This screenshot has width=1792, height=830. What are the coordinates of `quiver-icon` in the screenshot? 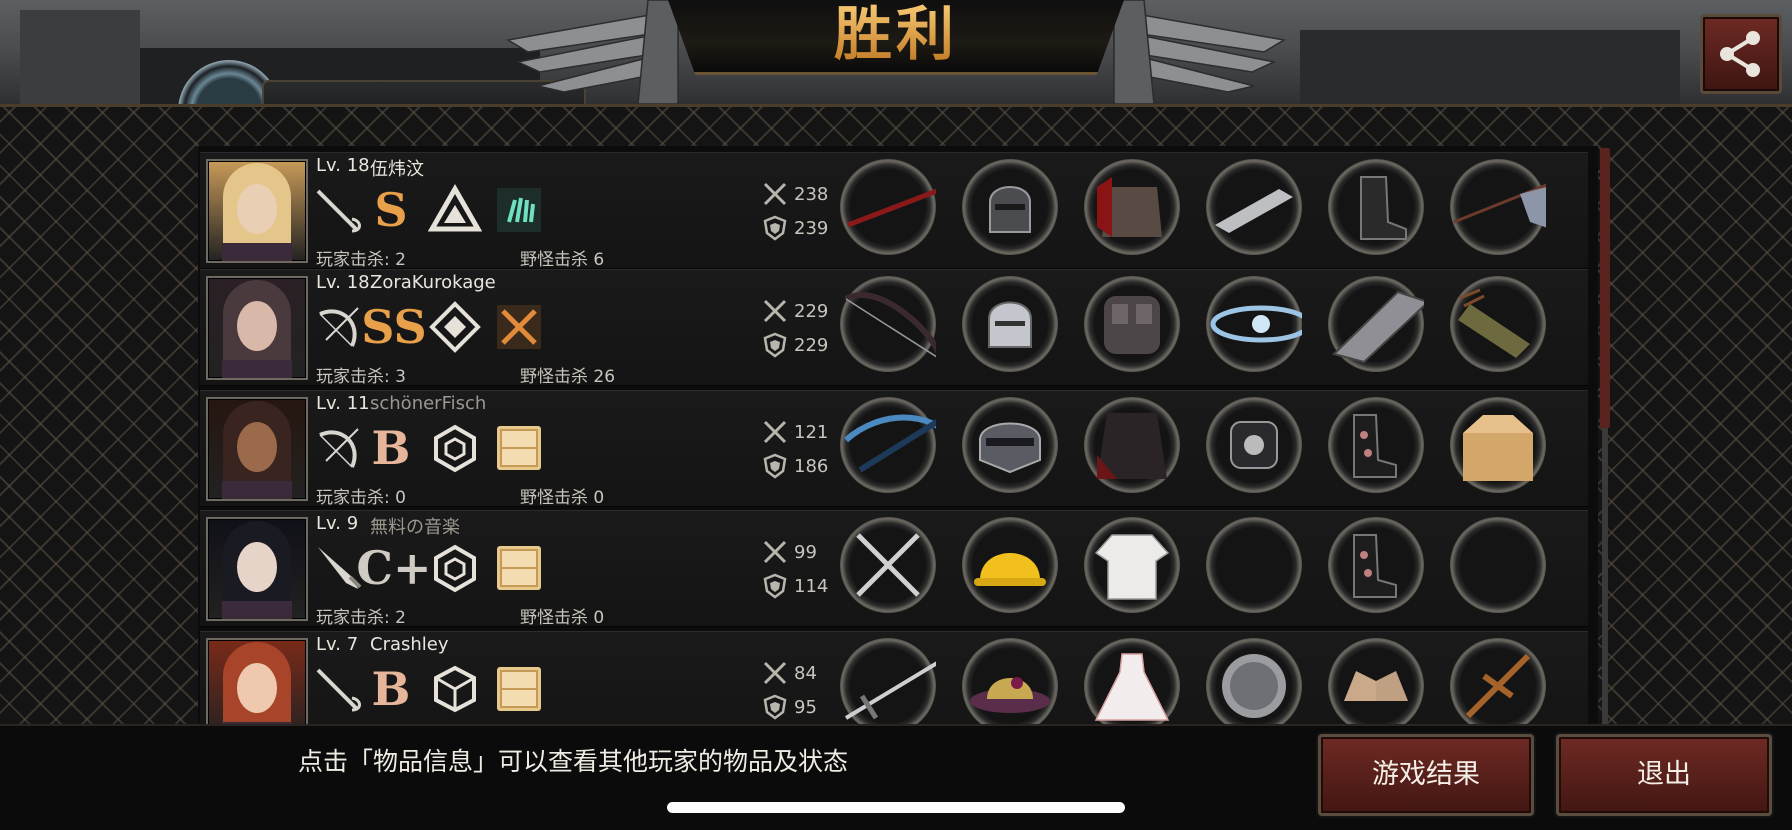 It's located at (1498, 324).